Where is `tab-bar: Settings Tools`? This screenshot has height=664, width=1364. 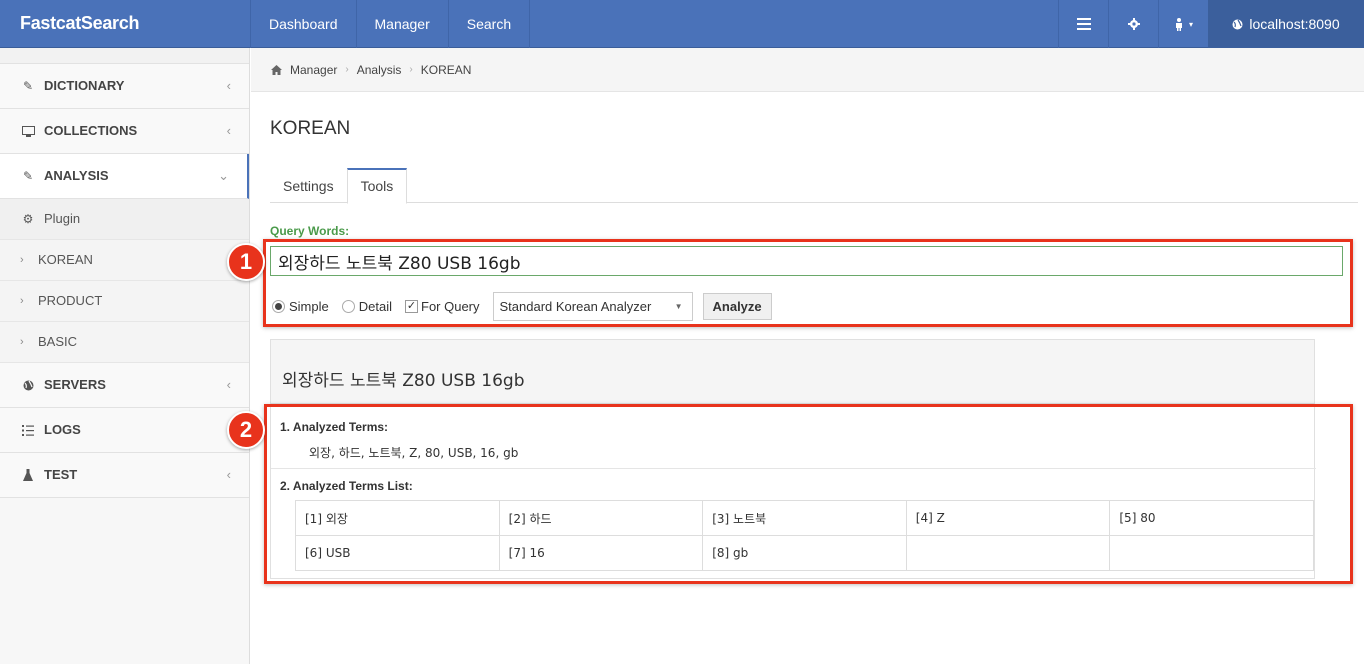 tab-bar: Settings Tools is located at coordinates (814, 186).